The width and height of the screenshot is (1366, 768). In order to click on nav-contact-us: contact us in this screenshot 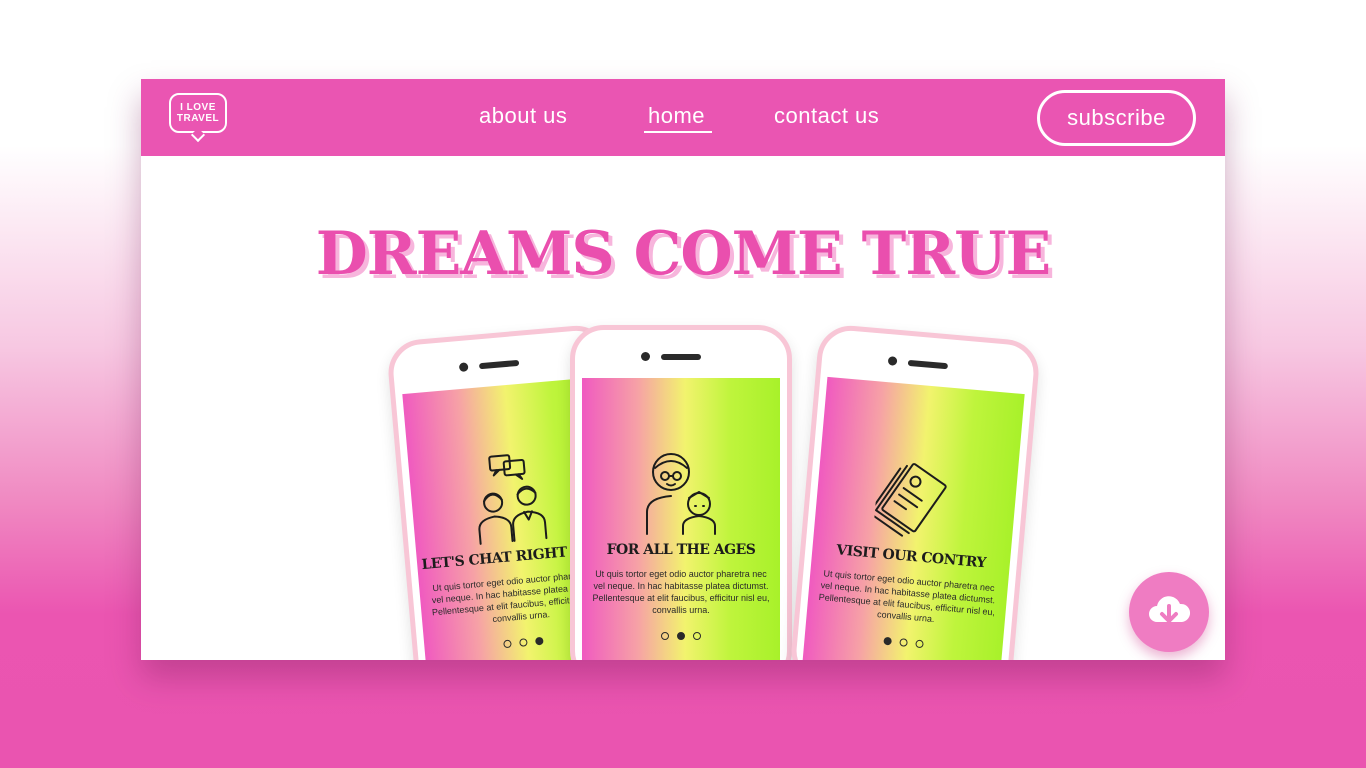, I will do `click(826, 116)`.